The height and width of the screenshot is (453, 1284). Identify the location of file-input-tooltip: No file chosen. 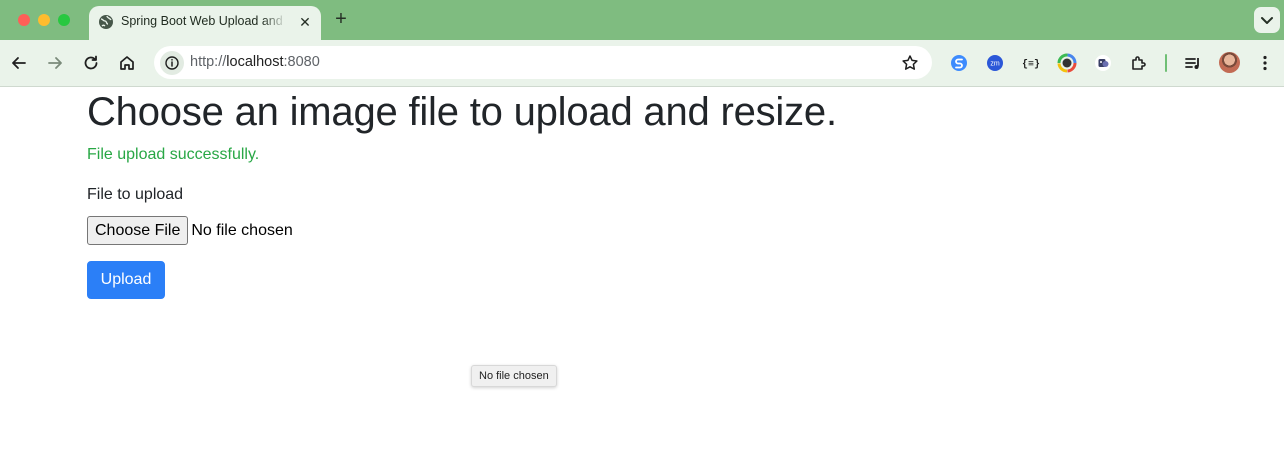
(514, 376).